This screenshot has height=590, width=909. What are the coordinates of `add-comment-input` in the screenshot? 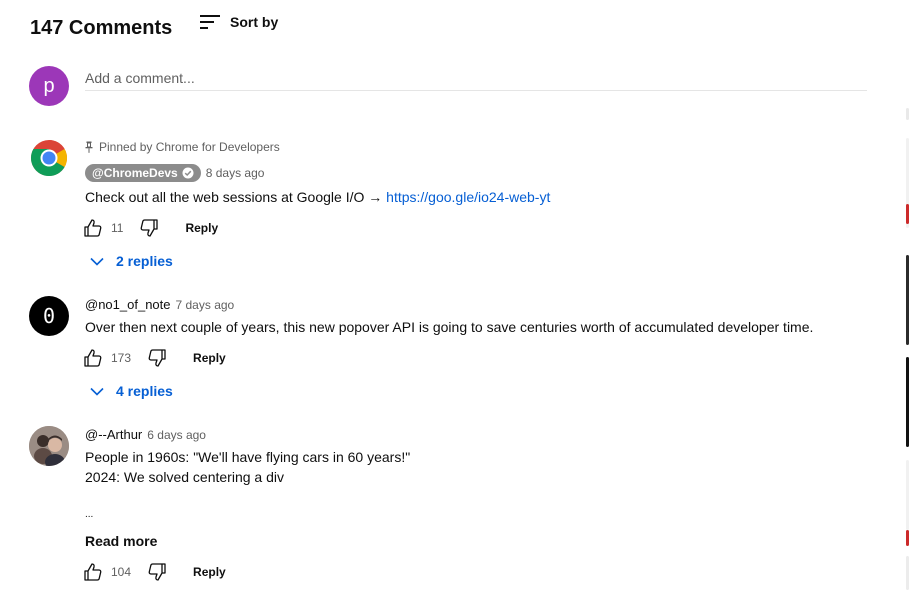 It's located at (476, 78).